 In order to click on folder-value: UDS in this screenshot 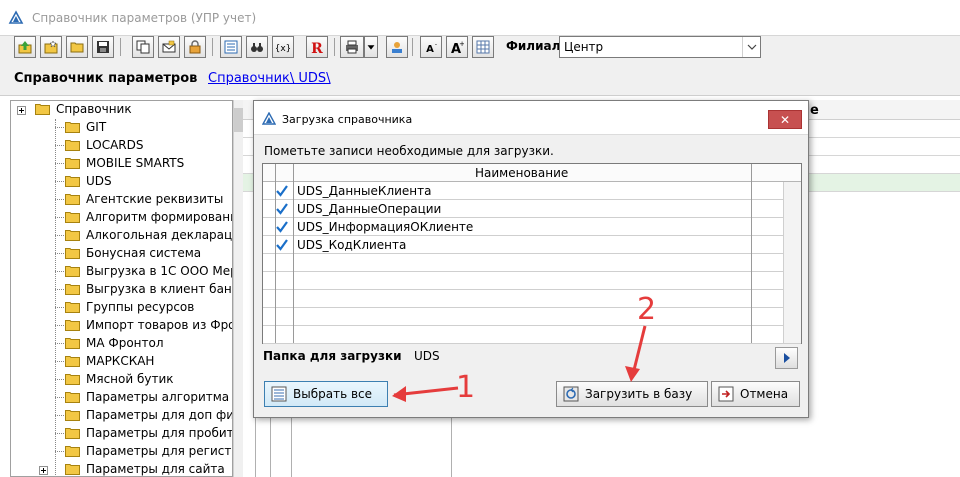, I will do `click(427, 356)`.